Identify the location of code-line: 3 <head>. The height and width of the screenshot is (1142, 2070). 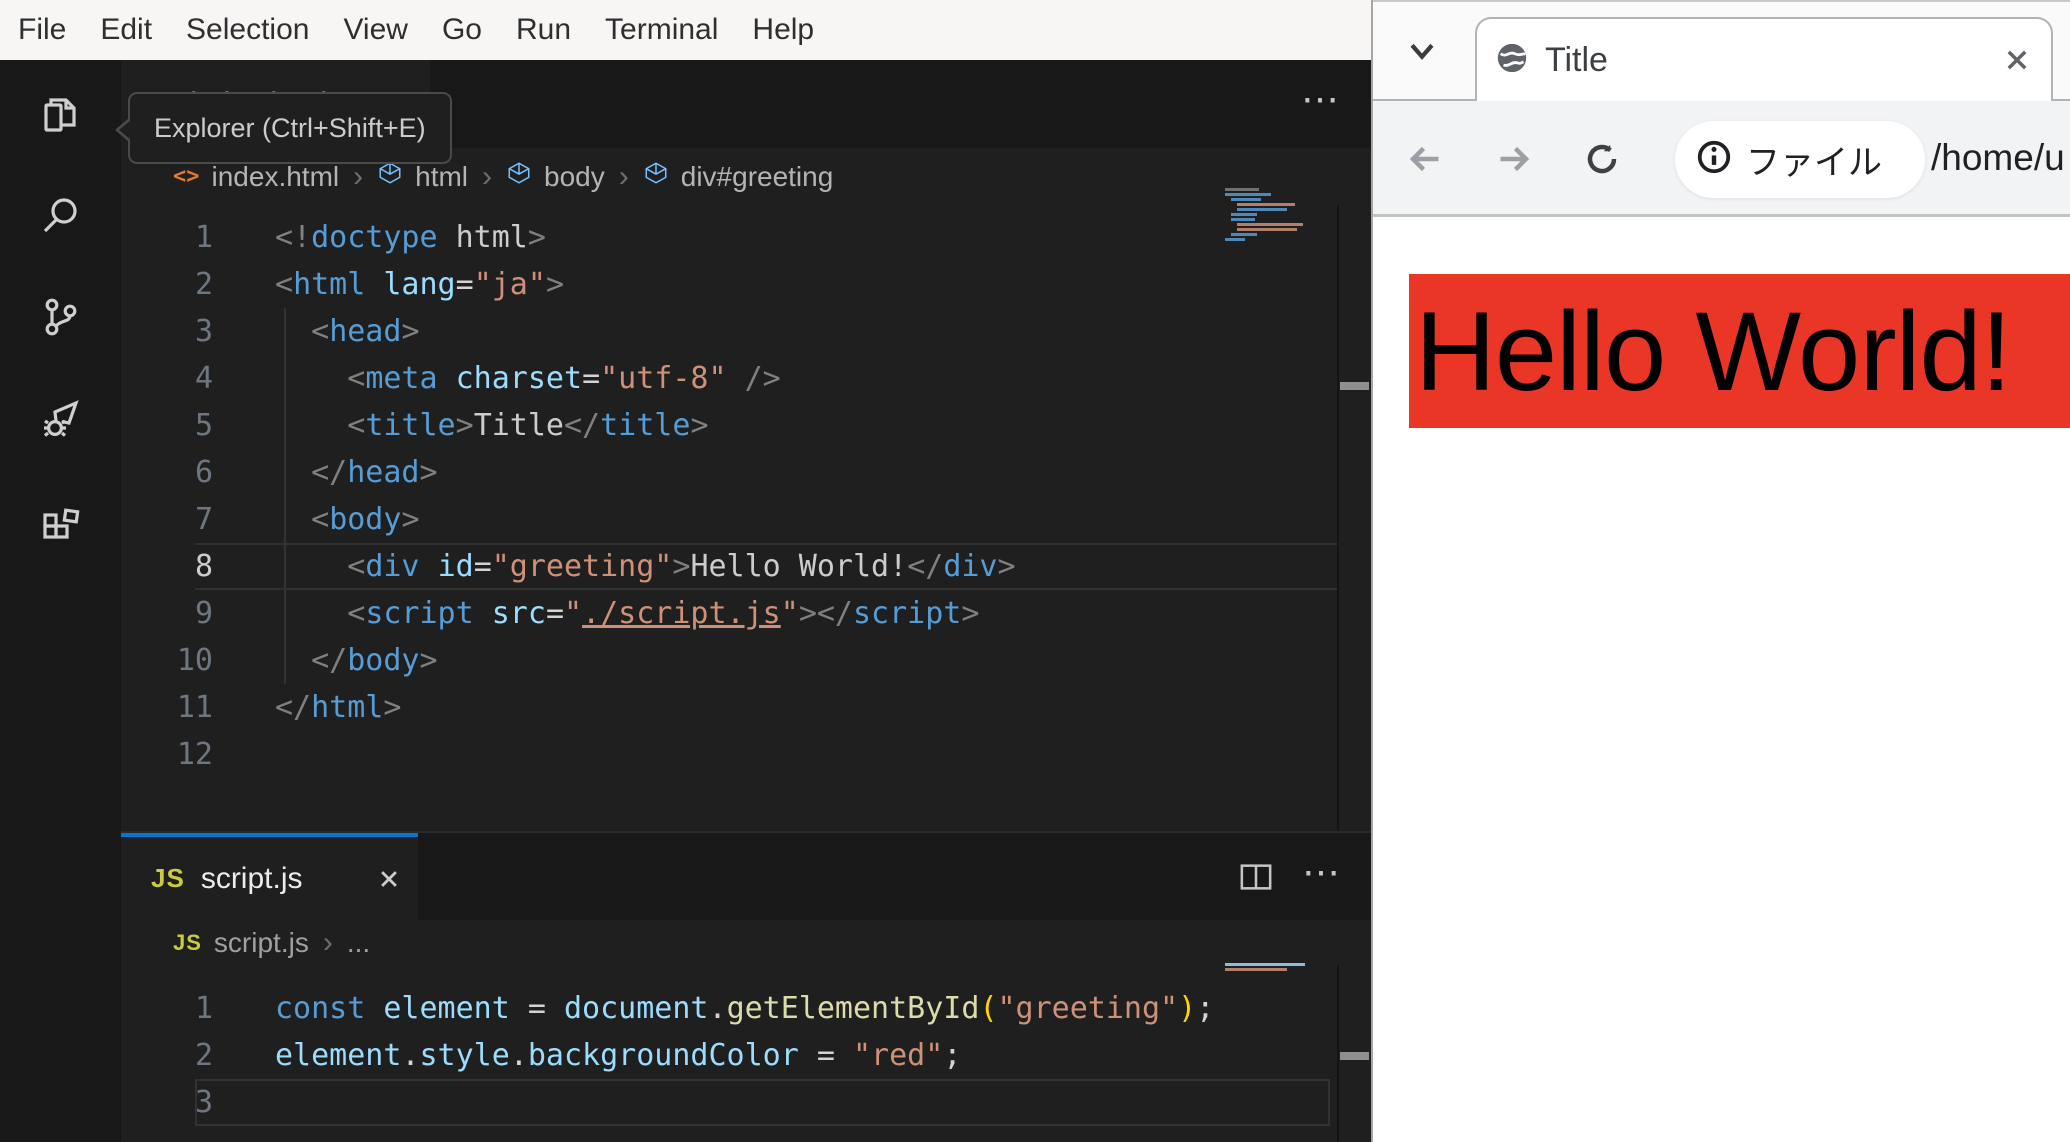
(729, 331).